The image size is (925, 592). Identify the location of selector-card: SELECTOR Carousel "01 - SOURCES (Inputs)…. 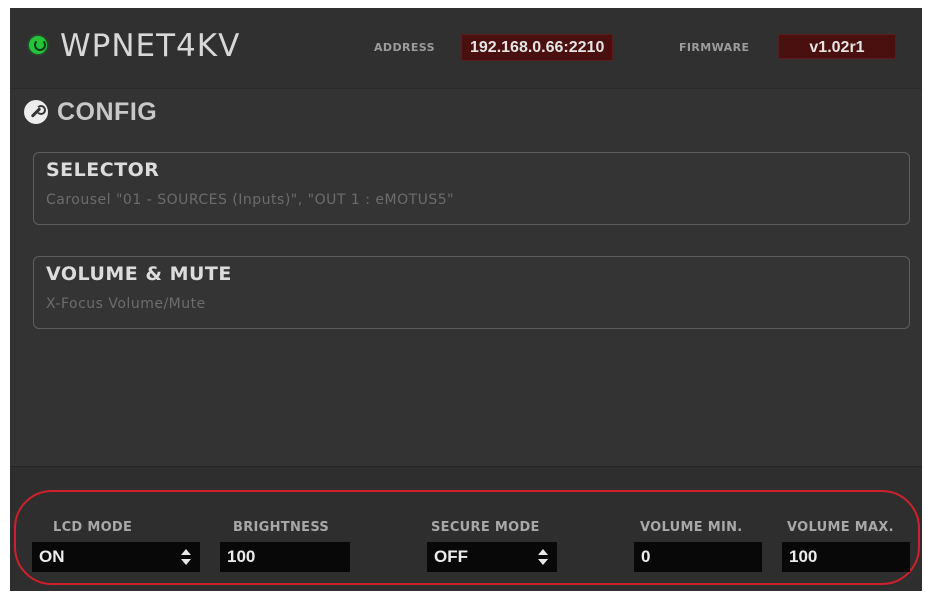
(471, 188).